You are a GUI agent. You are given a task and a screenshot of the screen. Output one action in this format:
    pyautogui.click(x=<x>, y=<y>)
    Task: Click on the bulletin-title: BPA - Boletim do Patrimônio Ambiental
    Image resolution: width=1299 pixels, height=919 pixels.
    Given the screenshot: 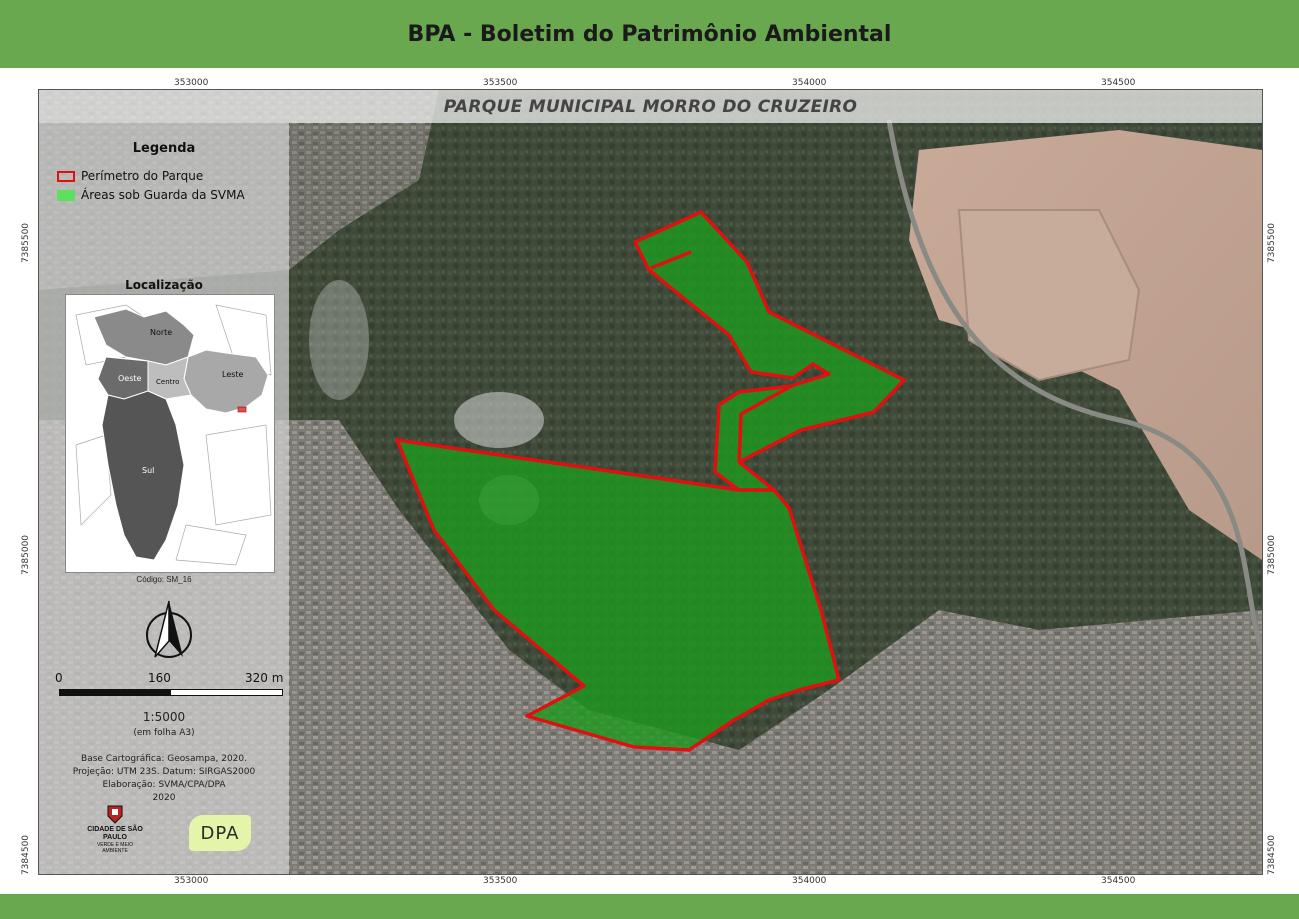 What is the action you would take?
    pyautogui.click(x=649, y=34)
    